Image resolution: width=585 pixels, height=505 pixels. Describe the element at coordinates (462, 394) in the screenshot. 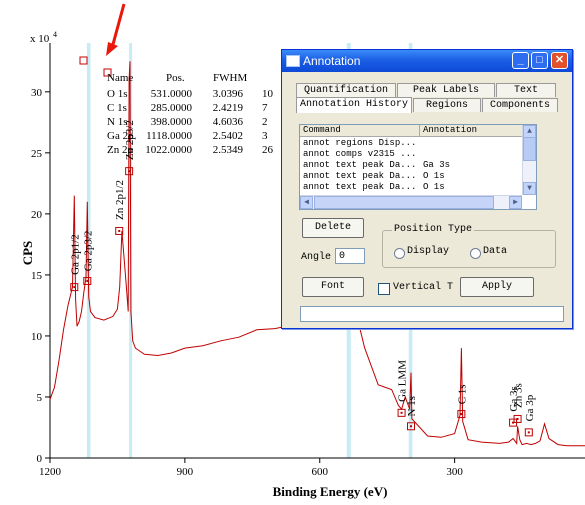

I see `peak-label: C 1s` at that location.